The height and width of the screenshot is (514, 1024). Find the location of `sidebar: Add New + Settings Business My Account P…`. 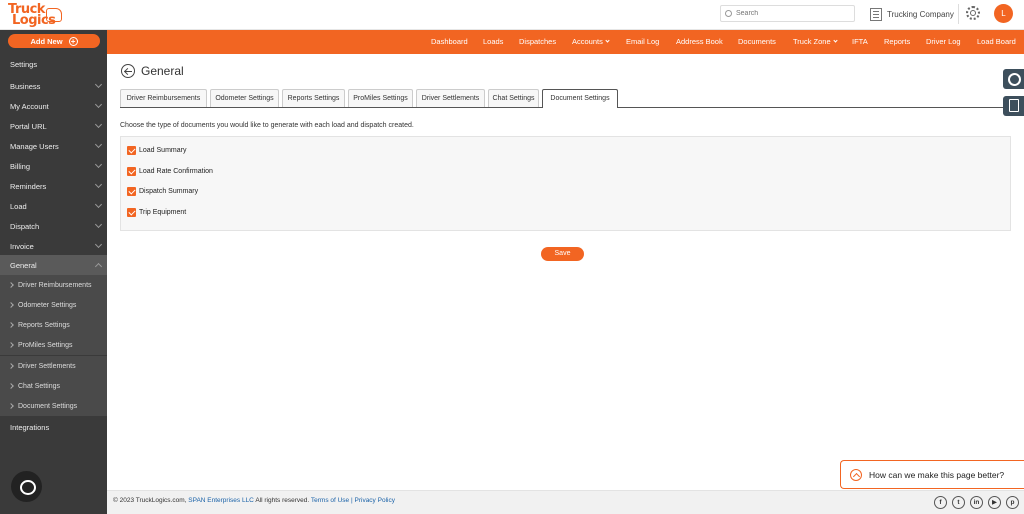

sidebar: Add New + Settings Business My Account P… is located at coordinates (53, 272).